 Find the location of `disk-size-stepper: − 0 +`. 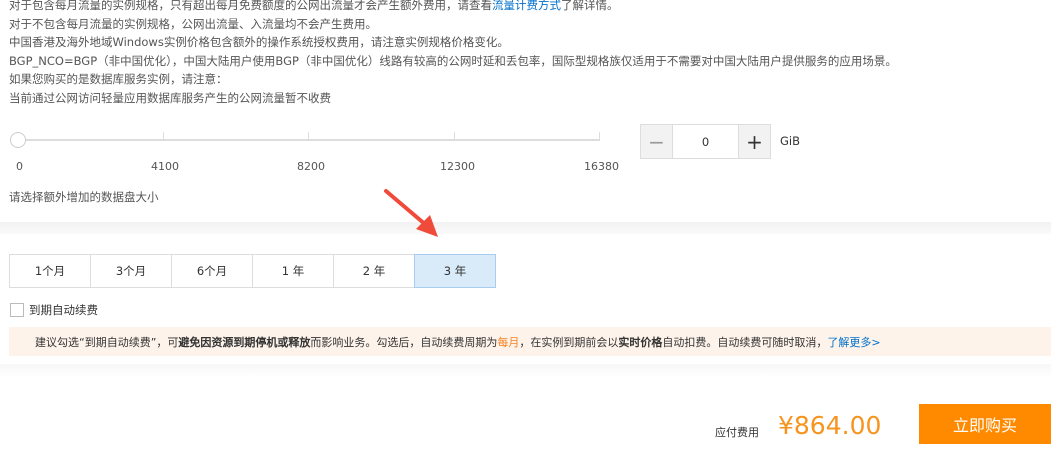

disk-size-stepper: − 0 + is located at coordinates (705, 141).